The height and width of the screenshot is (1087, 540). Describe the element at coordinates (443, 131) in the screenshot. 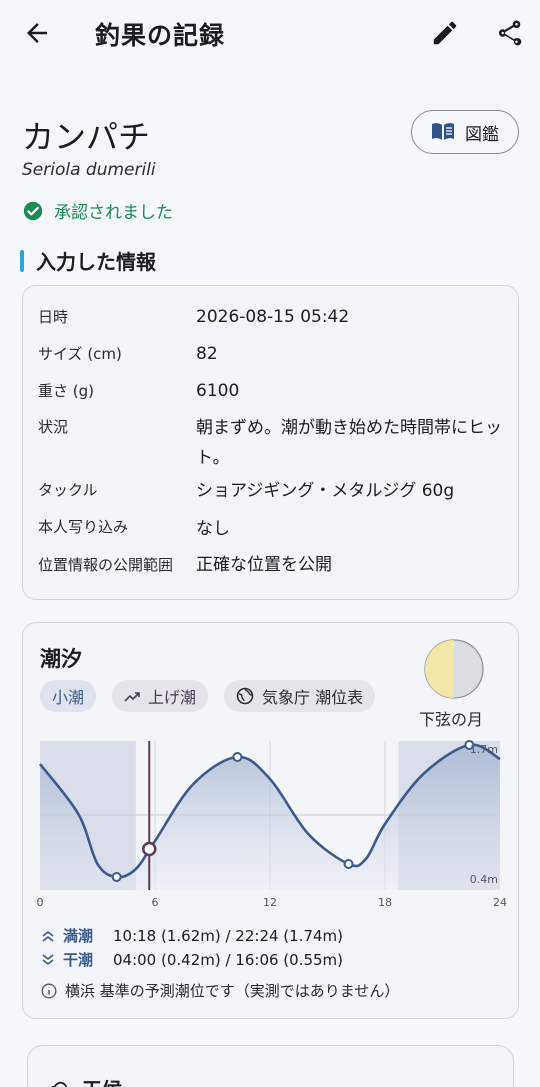

I see `book-icon` at that location.